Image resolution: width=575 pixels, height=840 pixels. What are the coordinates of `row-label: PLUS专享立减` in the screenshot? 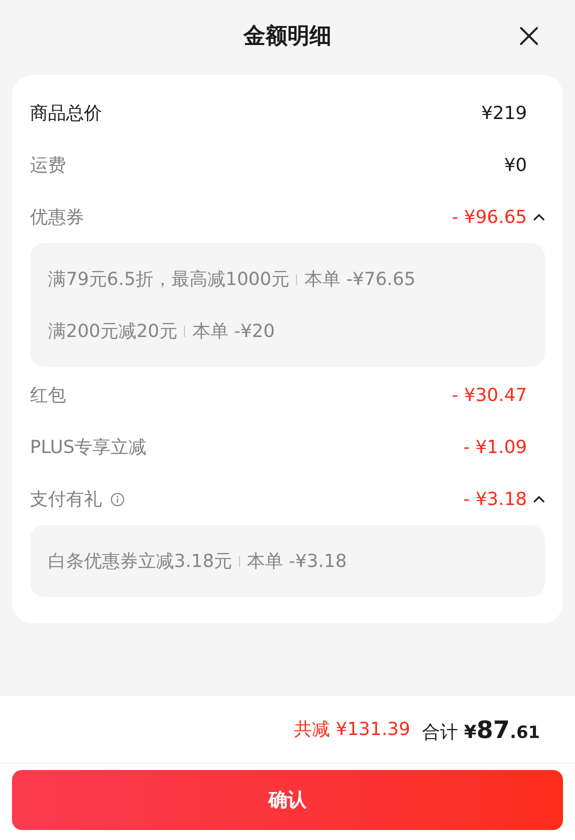 It's located at (88, 448).